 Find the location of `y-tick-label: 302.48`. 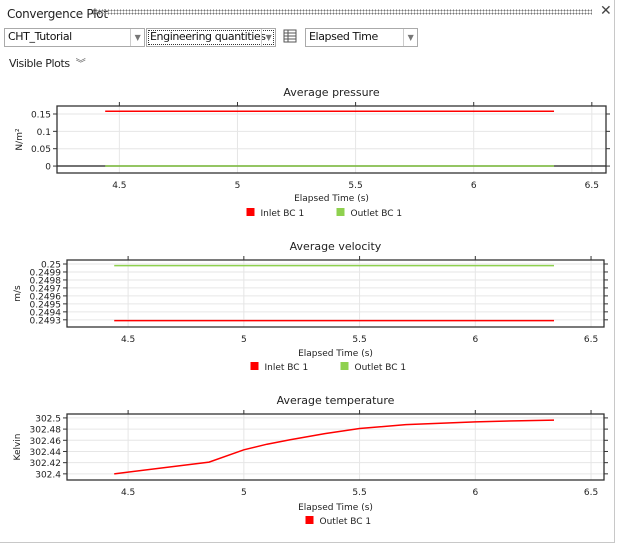

y-tick-label: 302.48 is located at coordinates (46, 431).